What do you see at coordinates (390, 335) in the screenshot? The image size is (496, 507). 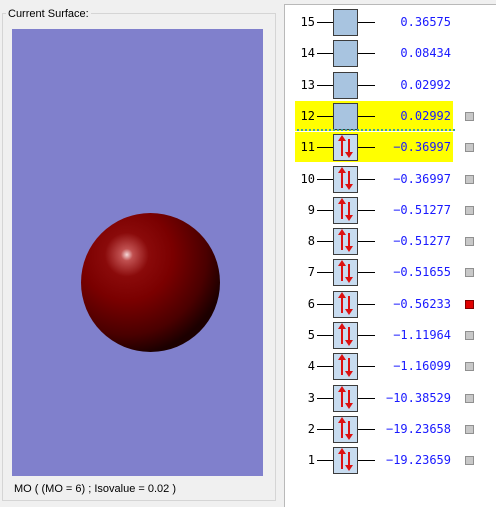 I see `mo-level-row: 5 −1.11964` at bounding box center [390, 335].